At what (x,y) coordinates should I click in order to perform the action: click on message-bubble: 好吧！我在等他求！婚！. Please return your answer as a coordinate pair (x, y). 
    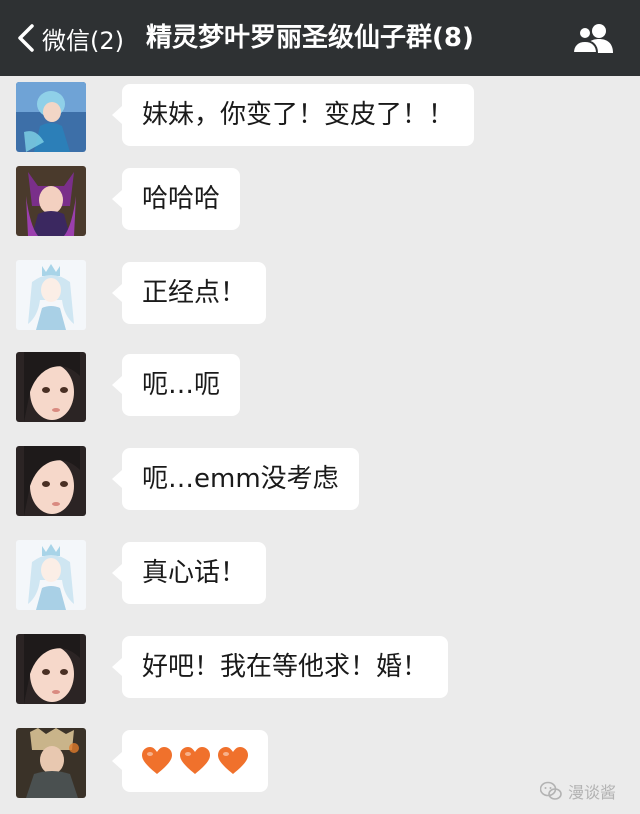
    Looking at the image, I should click on (280, 667).